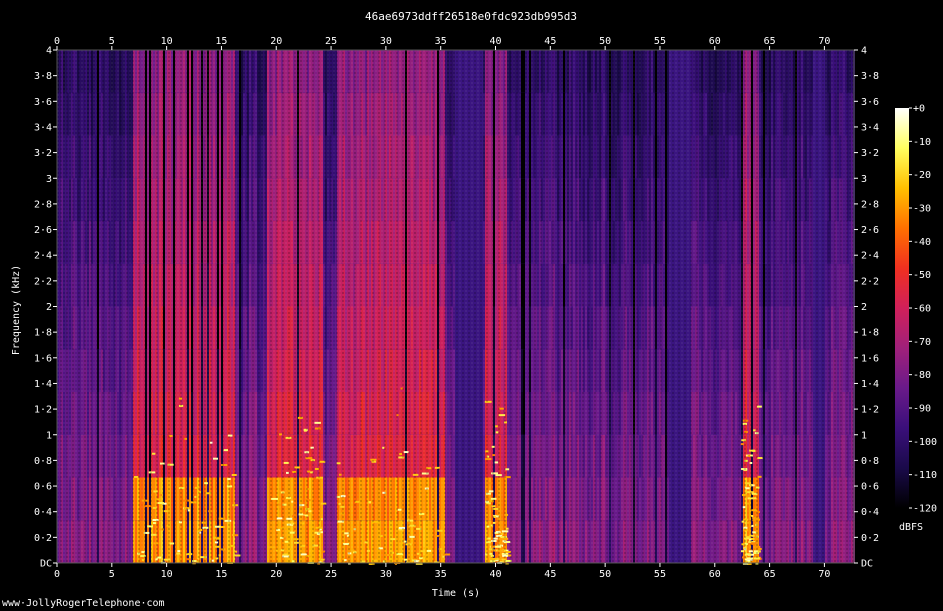  What do you see at coordinates (112, 574) in the screenshot?
I see `x-tick-bottom-label: 5` at bounding box center [112, 574].